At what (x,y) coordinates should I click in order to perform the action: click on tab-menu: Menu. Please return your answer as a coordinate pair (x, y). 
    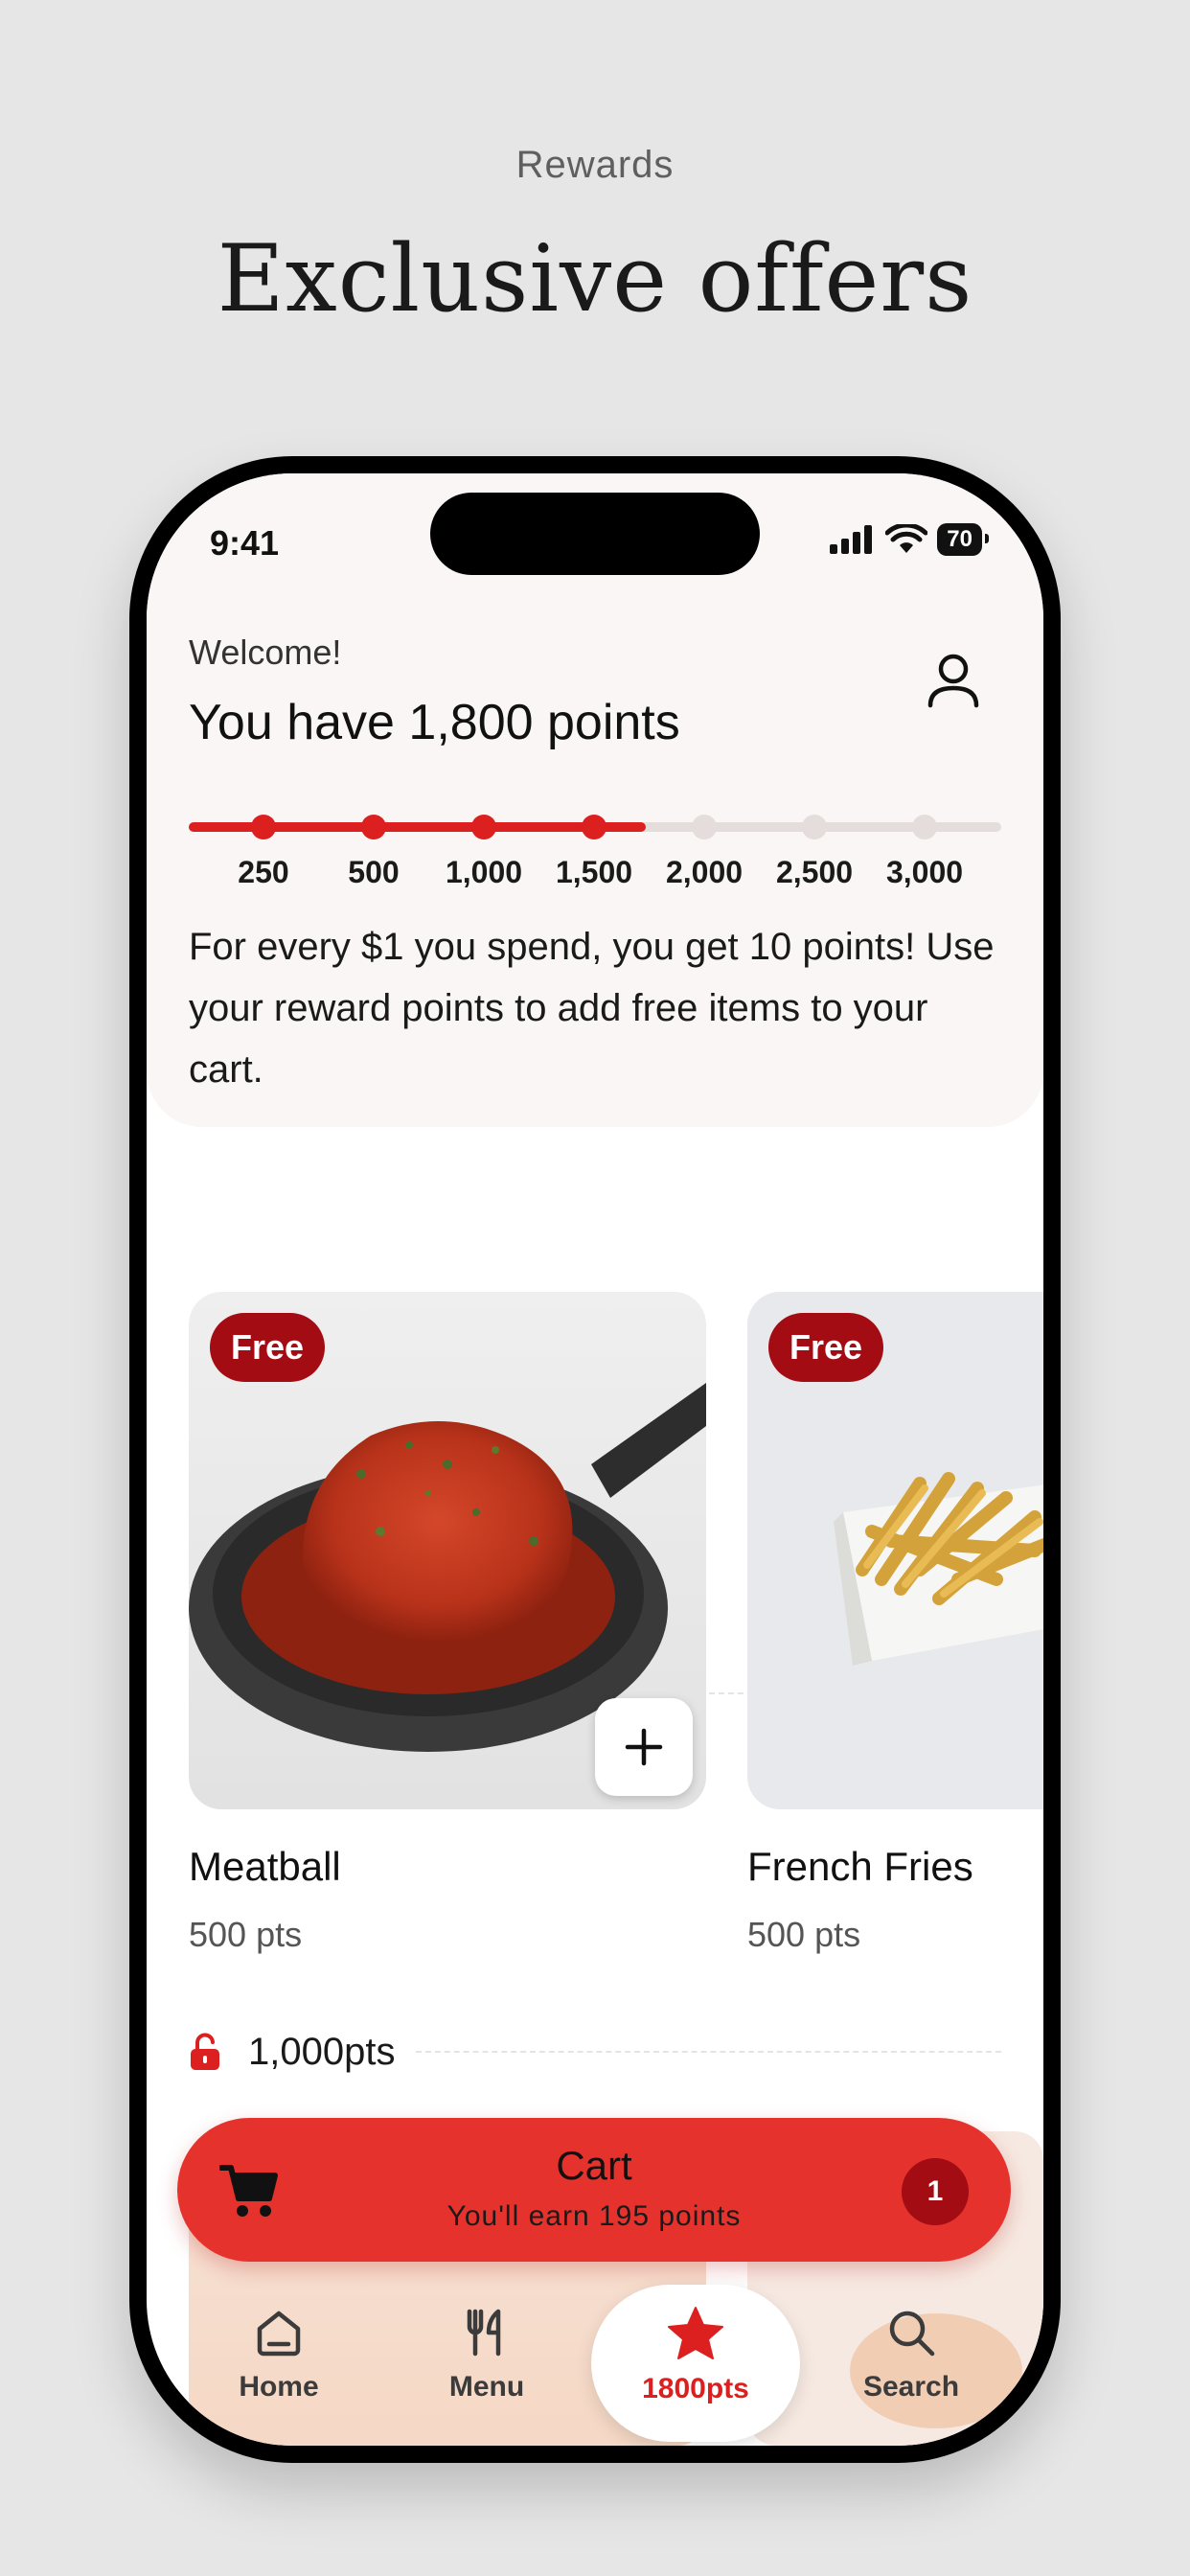
    Looking at the image, I should click on (487, 2365).